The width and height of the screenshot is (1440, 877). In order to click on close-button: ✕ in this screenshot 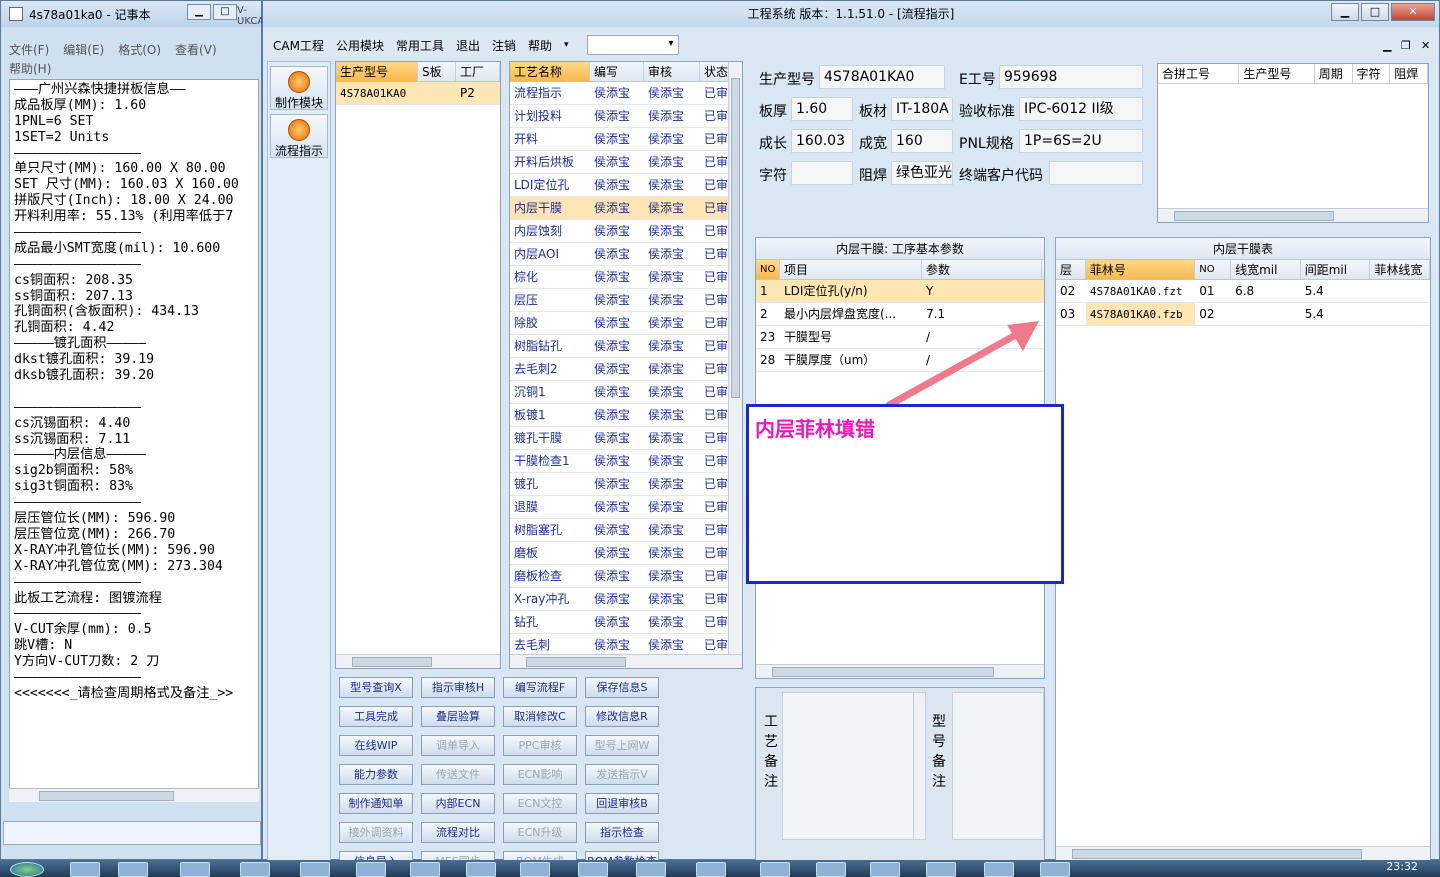, I will do `click(1413, 12)`.